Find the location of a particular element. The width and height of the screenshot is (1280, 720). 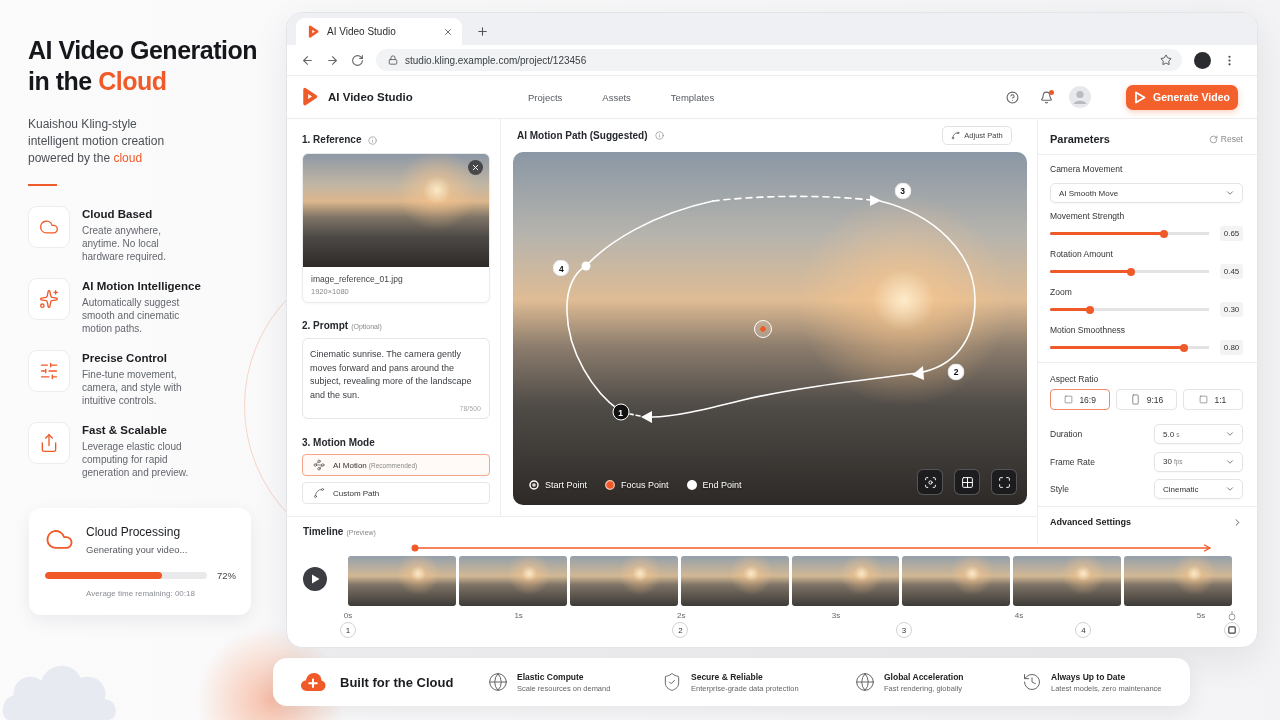

select-field: Cinematic is located at coordinates (1198, 489).